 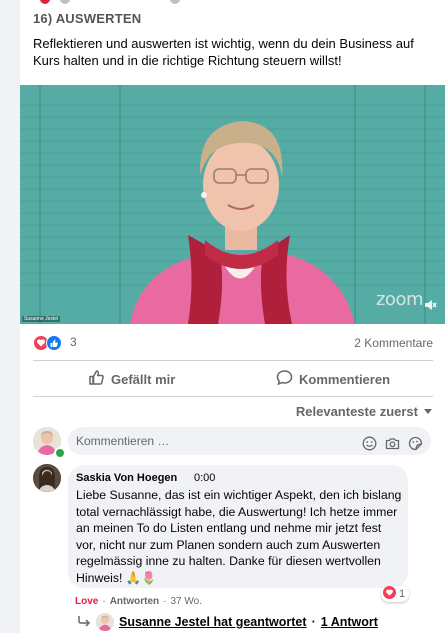 What do you see at coordinates (393, 343) in the screenshot?
I see `comment-count: 2 Kommentare` at bounding box center [393, 343].